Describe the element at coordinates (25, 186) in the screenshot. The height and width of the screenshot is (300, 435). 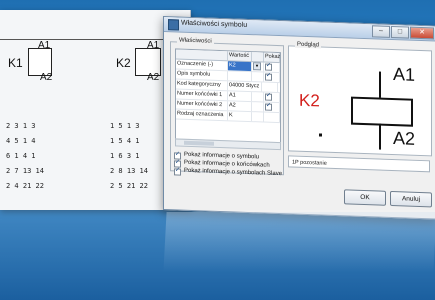
I see `contact-row: 2 4 21 22` at that location.